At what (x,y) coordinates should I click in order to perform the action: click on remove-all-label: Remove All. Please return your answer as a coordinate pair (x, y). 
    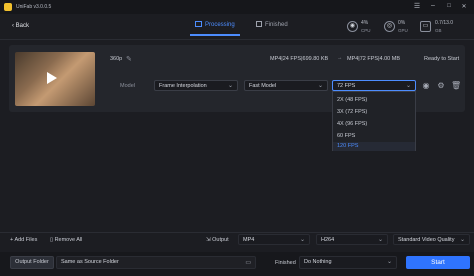
    Looking at the image, I should click on (68, 240).